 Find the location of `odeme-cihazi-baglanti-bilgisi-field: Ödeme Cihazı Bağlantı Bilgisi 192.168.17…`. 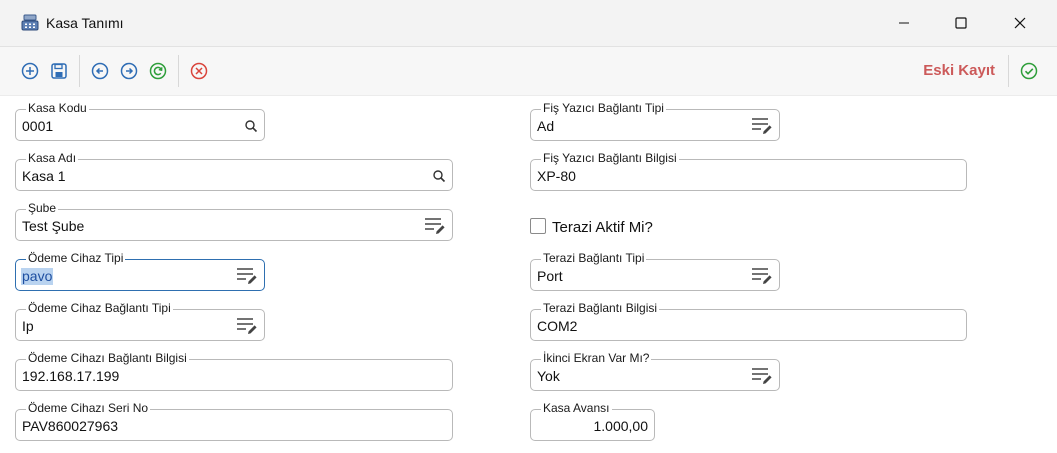

odeme-cihazi-baglanti-bilgisi-field: Ödeme Cihazı Bağlantı Bilgisi 192.168.17… is located at coordinates (234, 371).